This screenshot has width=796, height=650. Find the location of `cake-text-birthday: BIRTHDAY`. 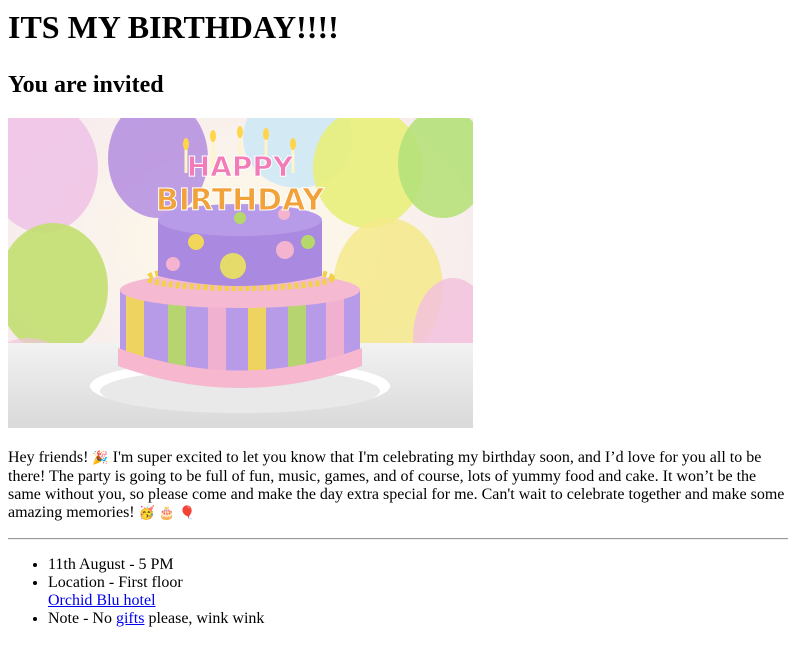

cake-text-birthday: BIRTHDAY is located at coordinates (241, 200).